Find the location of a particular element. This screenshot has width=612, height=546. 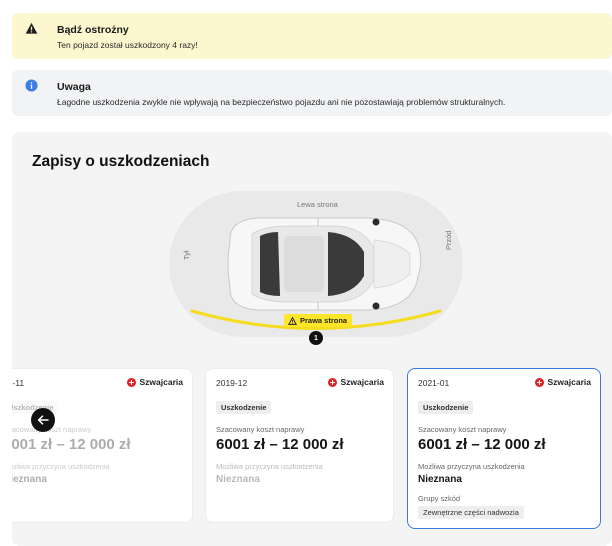

damage-group-label: Grupy szkód is located at coordinates (439, 498).